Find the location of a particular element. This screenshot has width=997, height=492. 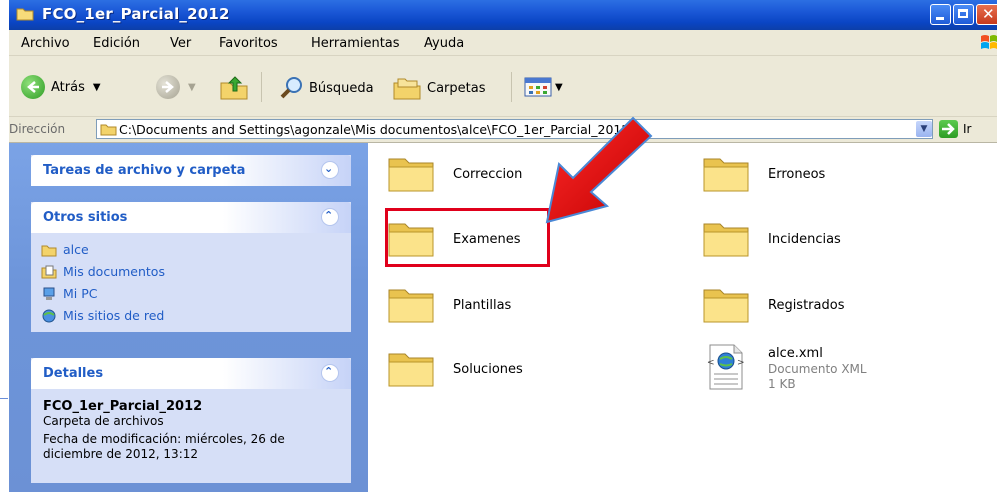

views-button: ▼ is located at coordinates (543, 87).